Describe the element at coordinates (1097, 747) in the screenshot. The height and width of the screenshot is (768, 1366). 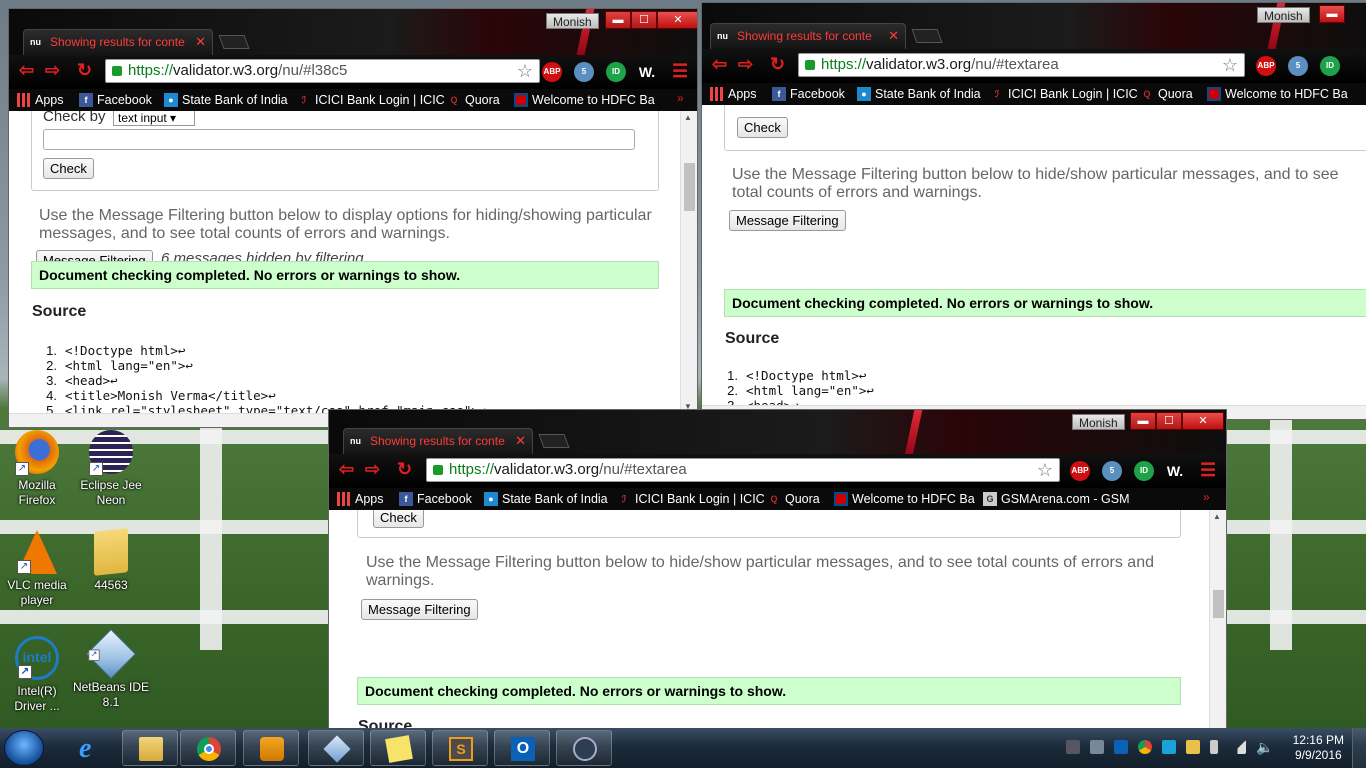
I see `tray-app-icon` at that location.